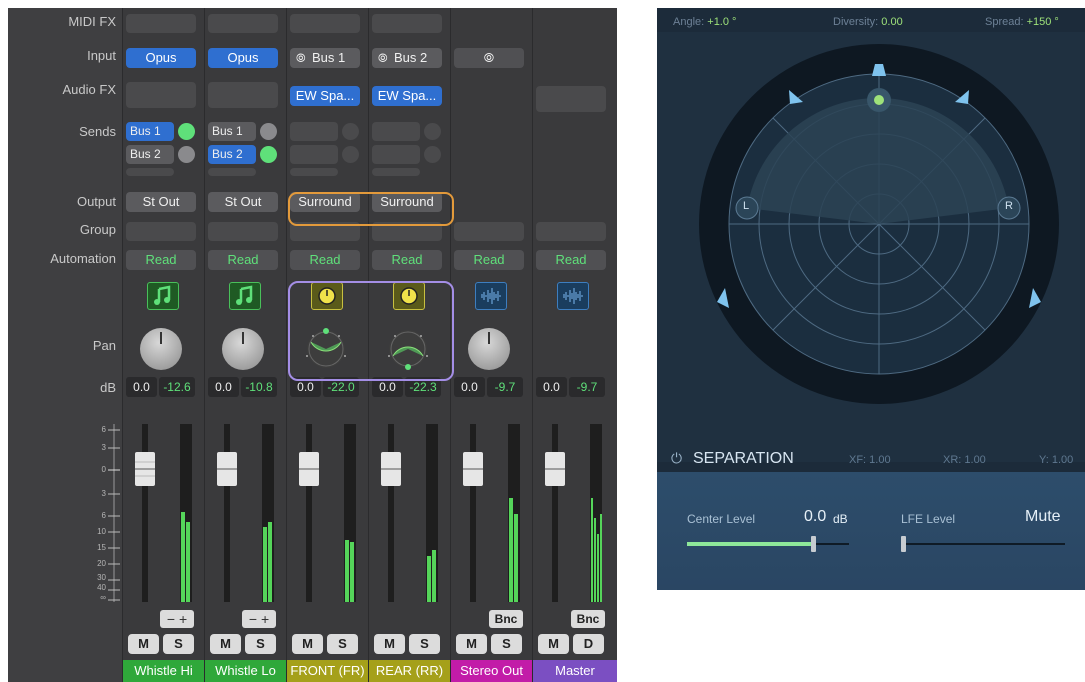 This screenshot has width=1085, height=682. Describe the element at coordinates (676, 458) in the screenshot. I see `power-icon: ⏻` at that location.